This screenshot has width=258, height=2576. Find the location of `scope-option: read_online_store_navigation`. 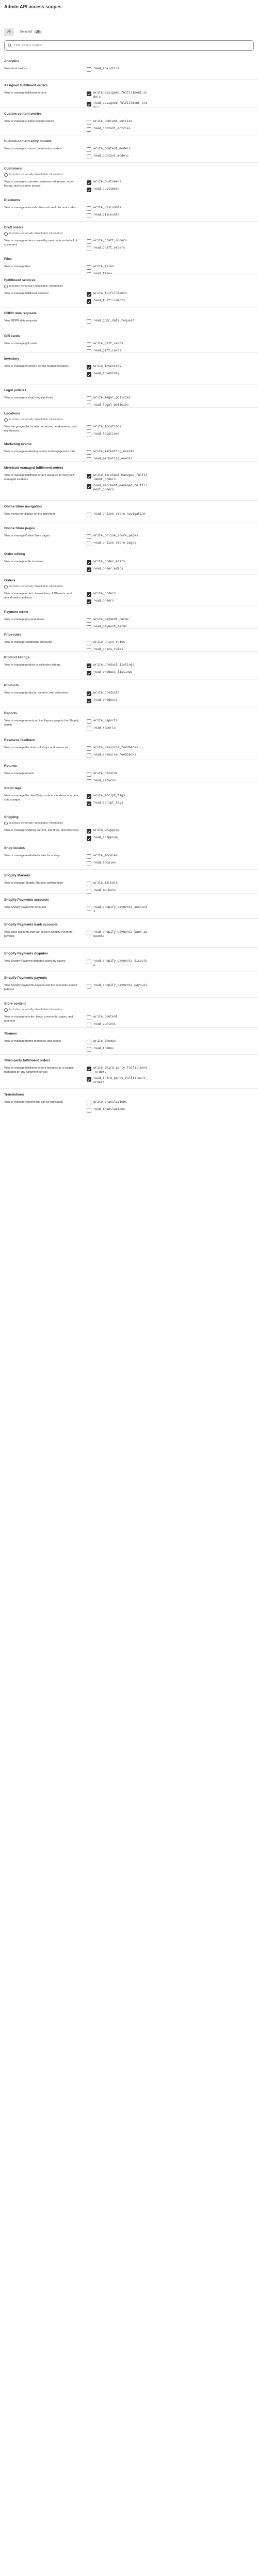

scope-option: read_online_store_navigation is located at coordinates (116, 514).